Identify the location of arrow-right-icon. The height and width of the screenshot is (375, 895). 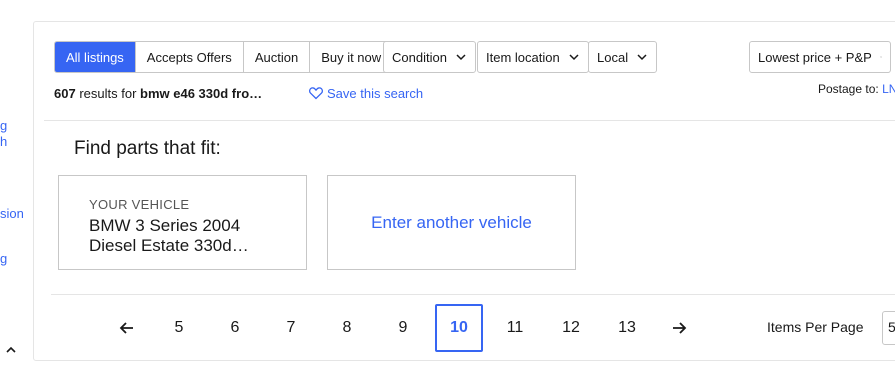
(680, 328).